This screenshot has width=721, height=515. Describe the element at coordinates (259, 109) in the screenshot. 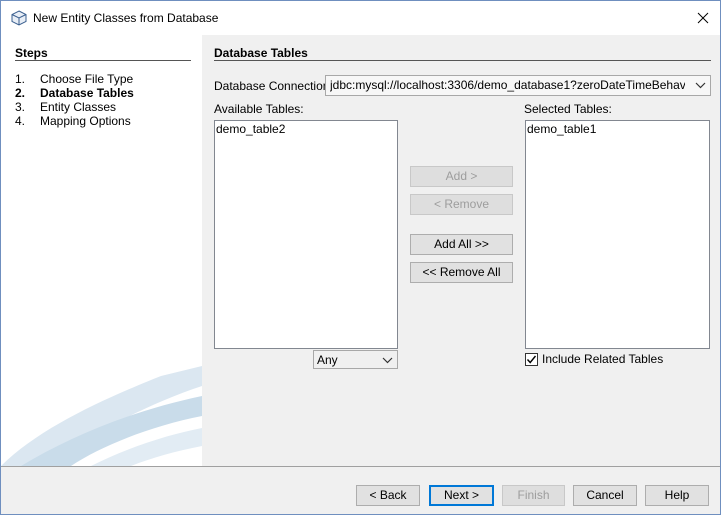

I see `available-tables-label: Available Tables:` at that location.